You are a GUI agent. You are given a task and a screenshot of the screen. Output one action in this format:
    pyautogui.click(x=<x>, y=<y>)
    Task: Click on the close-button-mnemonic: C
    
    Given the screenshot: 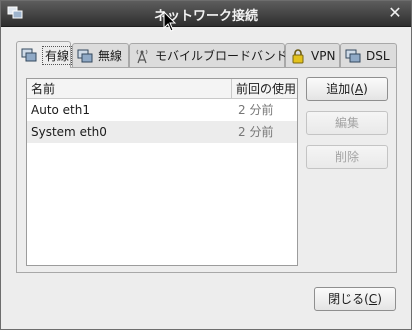 What is the action you would take?
    pyautogui.click(x=373, y=299)
    